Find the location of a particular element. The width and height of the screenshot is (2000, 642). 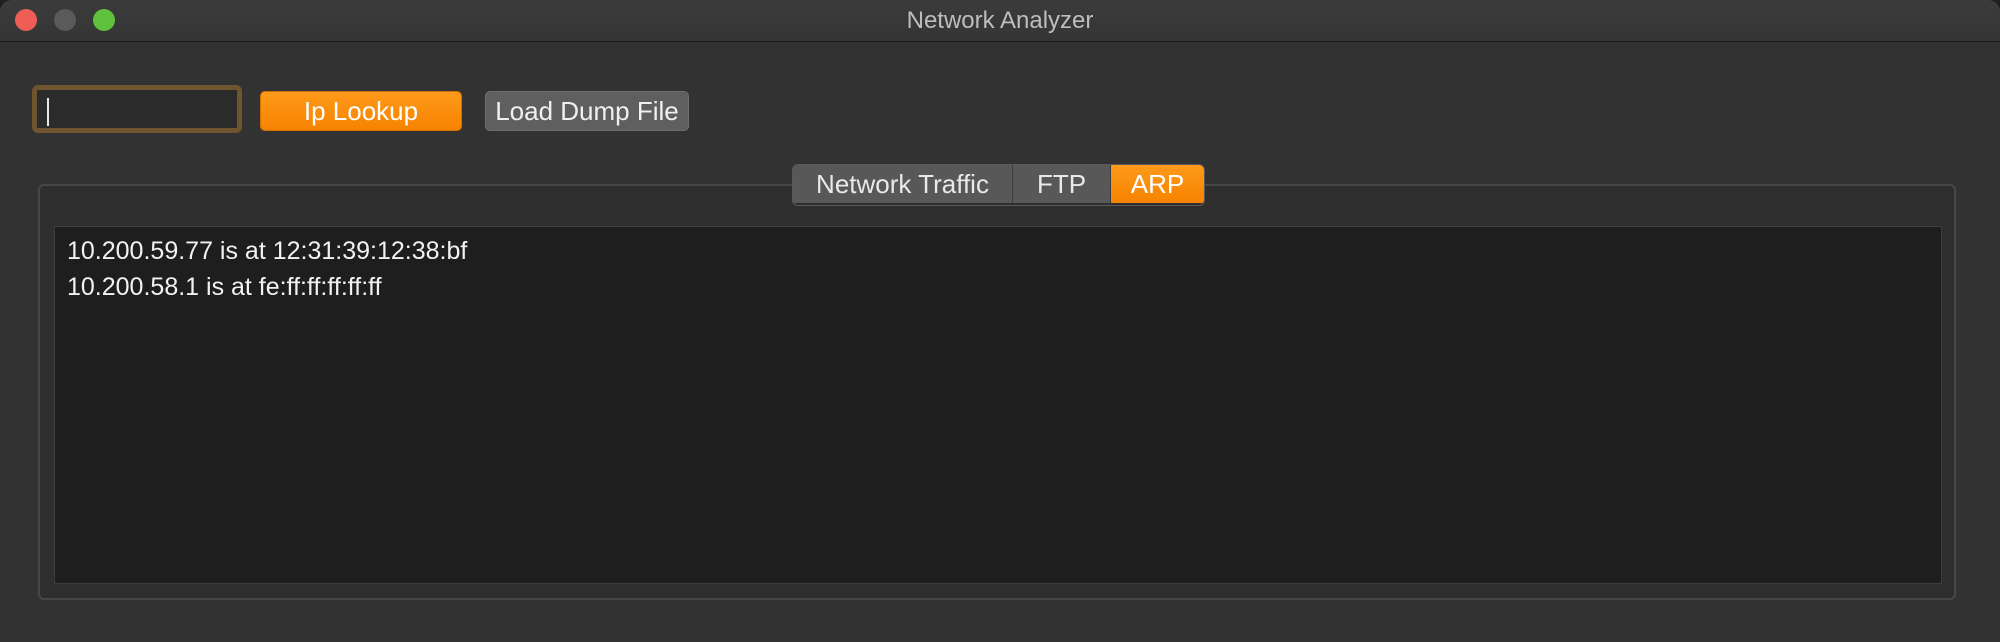

tab-ftp: FTP is located at coordinates (1062, 184).